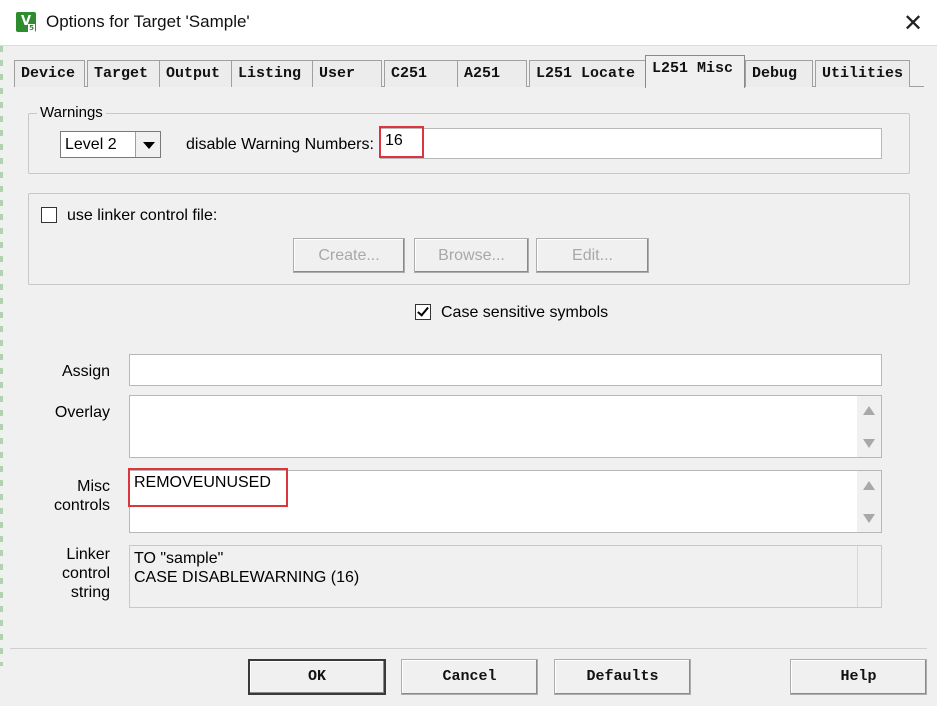  What do you see at coordinates (317, 677) in the screenshot?
I see `ok-button: OK` at bounding box center [317, 677].